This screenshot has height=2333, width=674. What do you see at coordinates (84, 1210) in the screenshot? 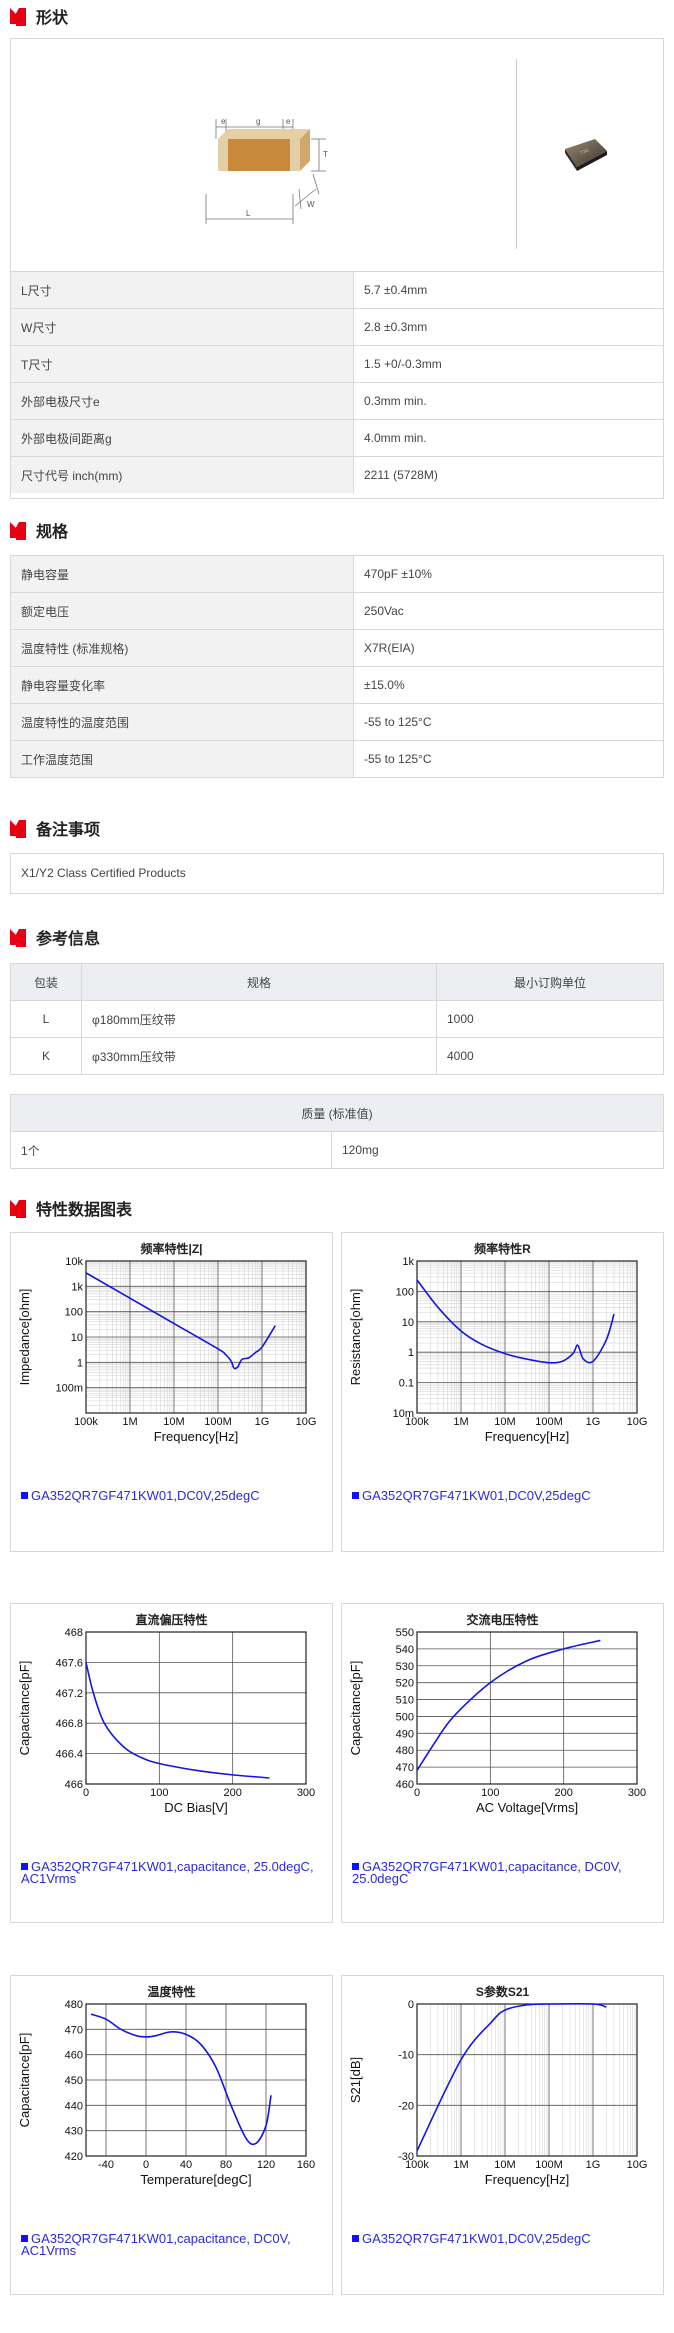
I see `section-title: 特性数据图表` at bounding box center [84, 1210].